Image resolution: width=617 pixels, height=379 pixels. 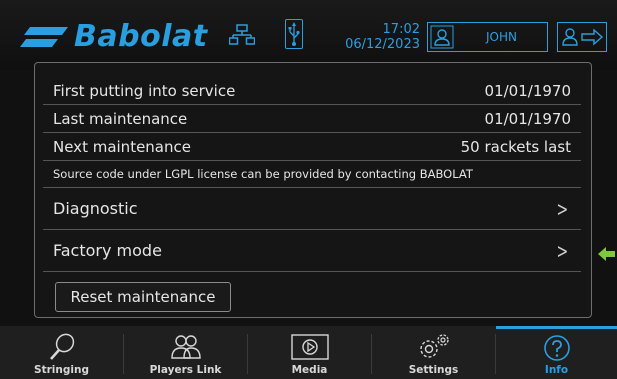 What do you see at coordinates (44, 37) in the screenshot?
I see `logo-swoosh-icon` at bounding box center [44, 37].